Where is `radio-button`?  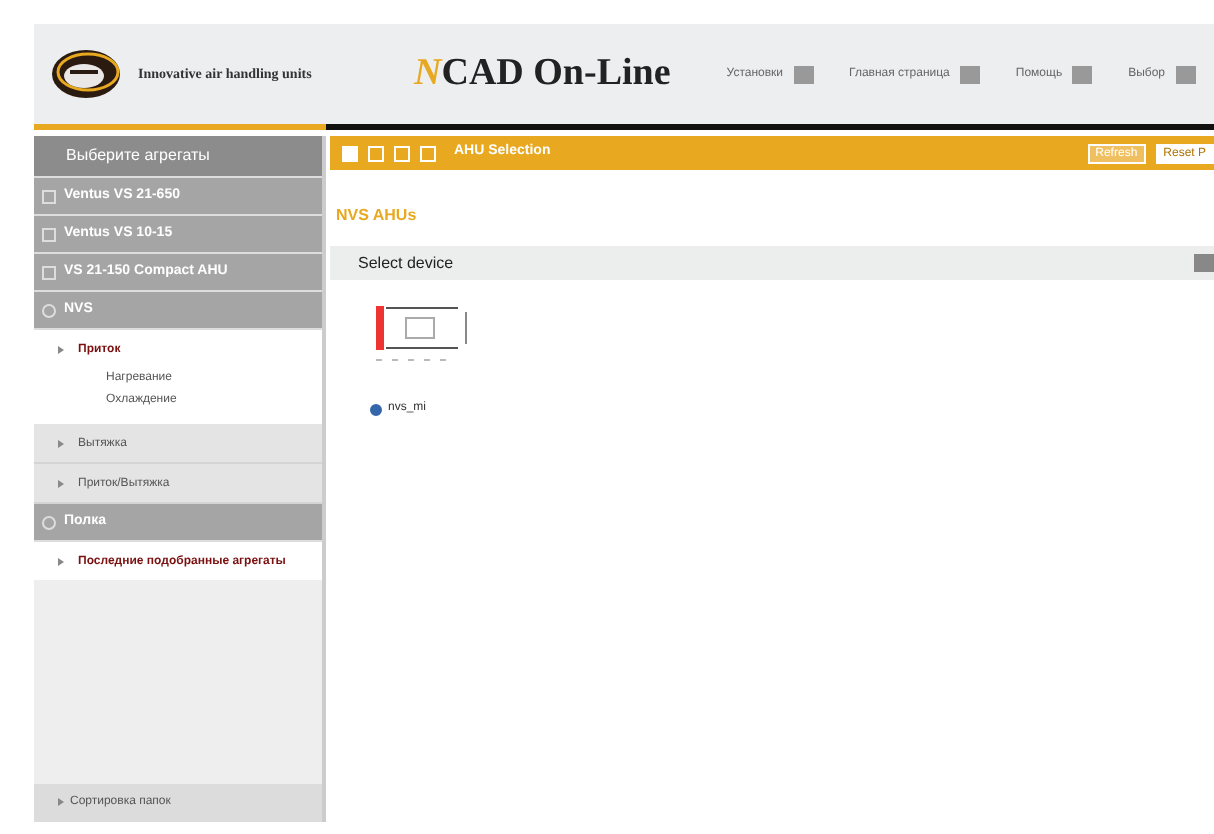 radio-button is located at coordinates (376, 409).